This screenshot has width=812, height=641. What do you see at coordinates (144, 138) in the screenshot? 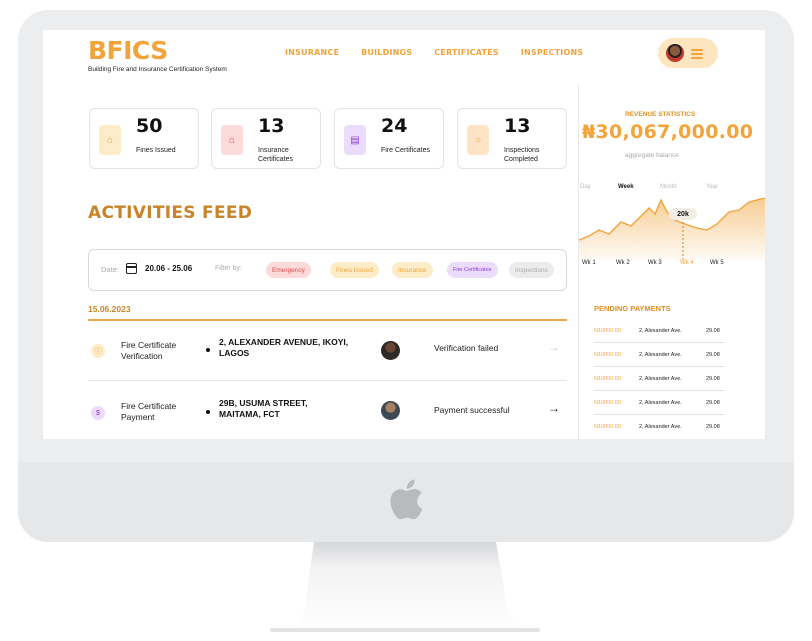
I see `stat-card-fines: ⌂ 50 Fines Issued` at bounding box center [144, 138].